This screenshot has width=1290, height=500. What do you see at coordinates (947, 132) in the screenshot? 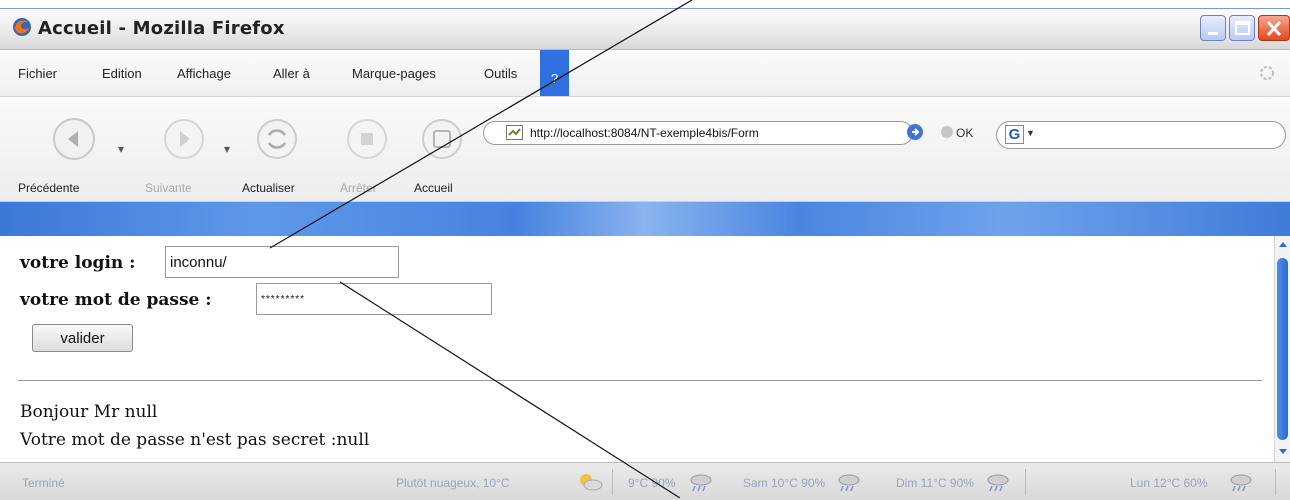
I see `gray-go-icon` at bounding box center [947, 132].